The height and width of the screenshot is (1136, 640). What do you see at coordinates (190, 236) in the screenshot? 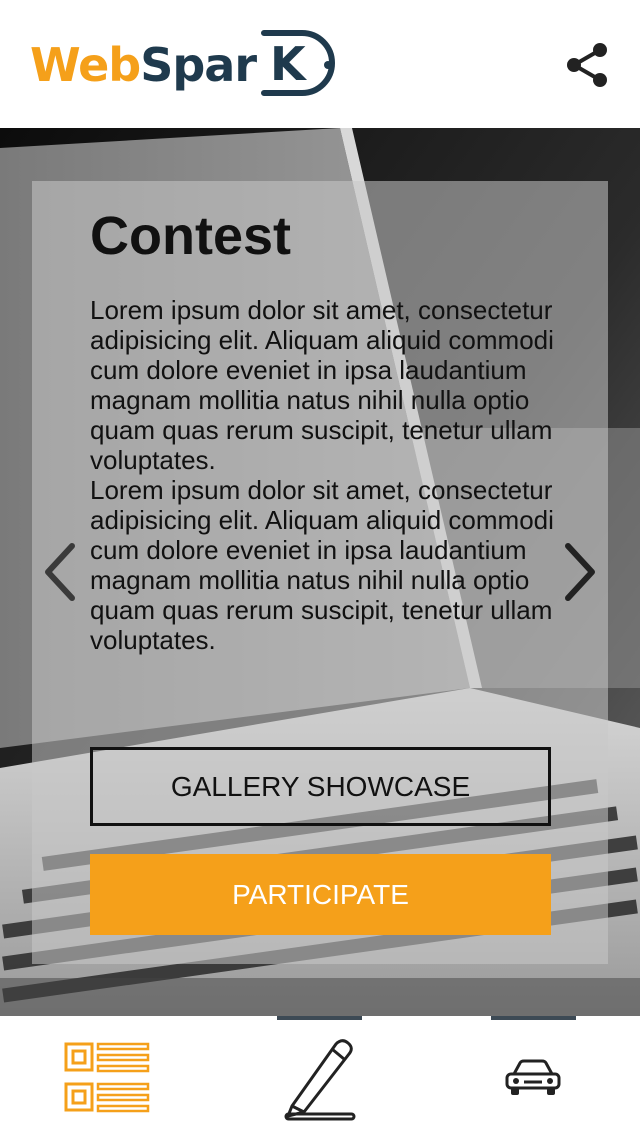
I see `page-title: Contest` at bounding box center [190, 236].